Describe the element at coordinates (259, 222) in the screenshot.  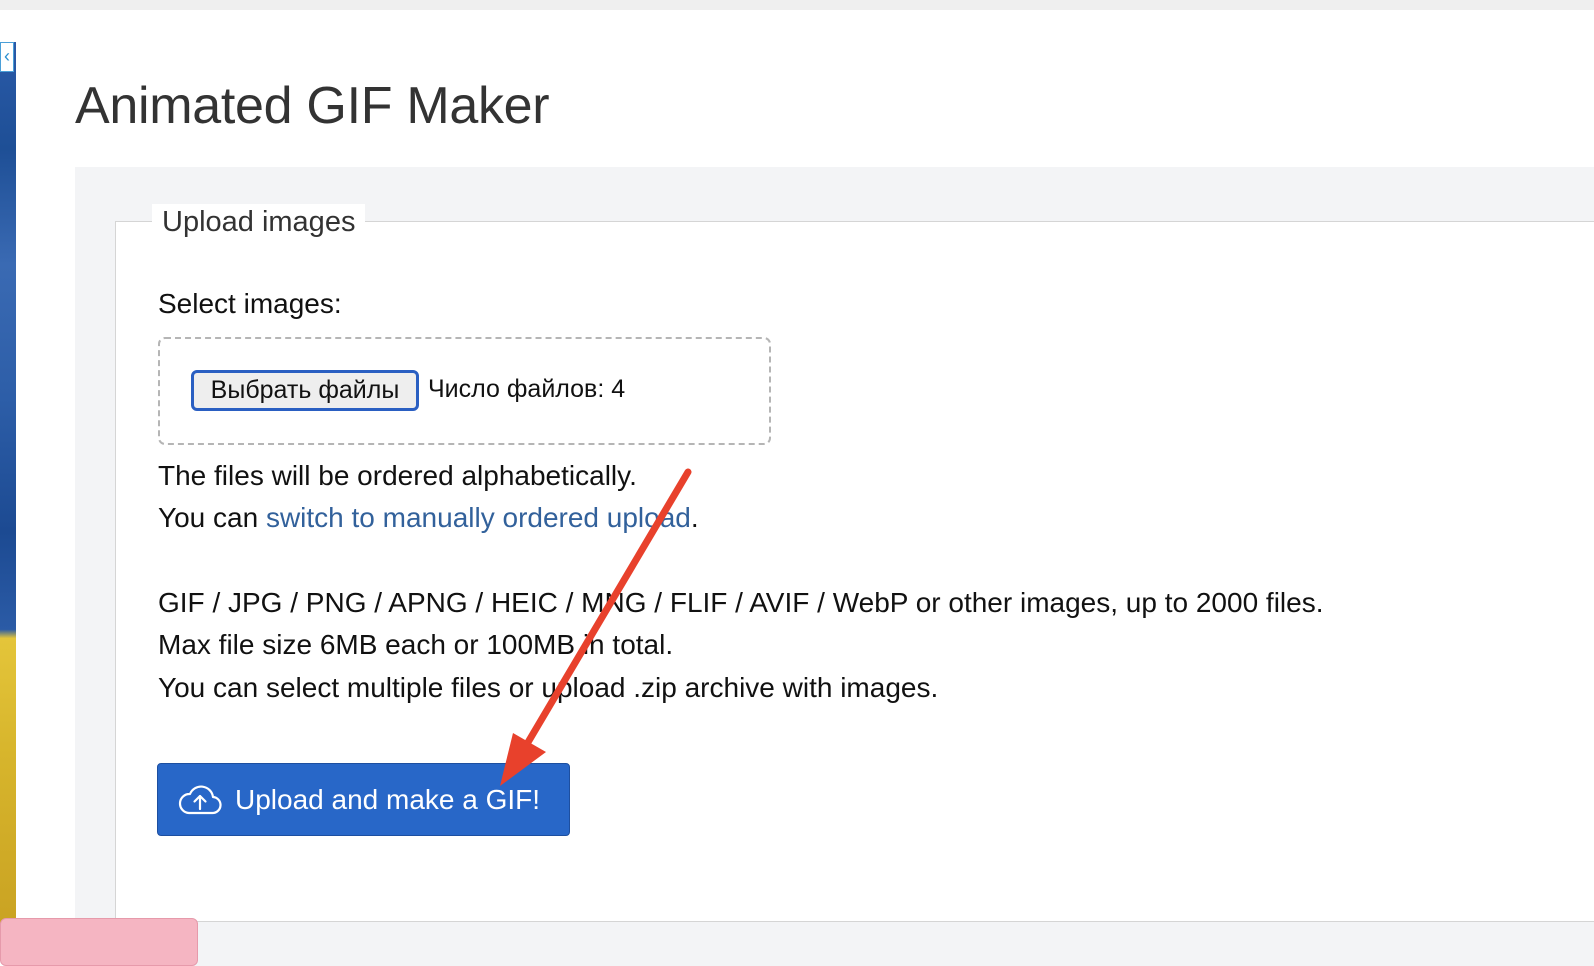
I see `fieldset-legend: Upload images` at that location.